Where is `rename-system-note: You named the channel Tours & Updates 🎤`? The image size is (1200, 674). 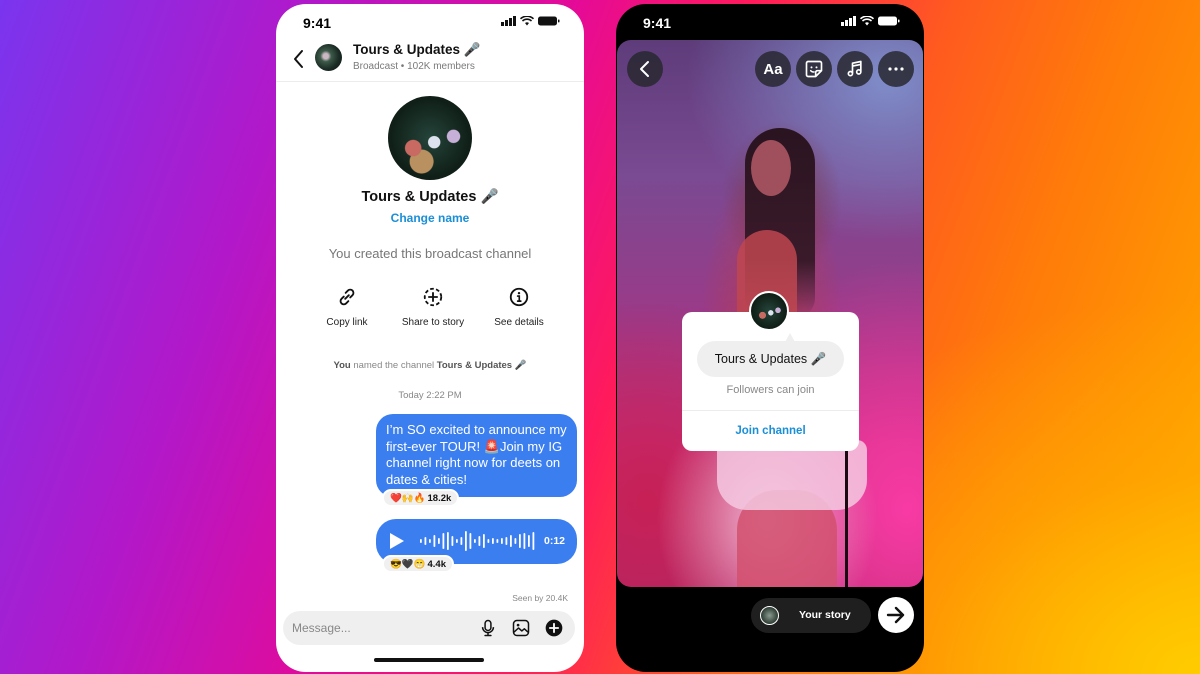
rename-system-note: You named the channel Tours & Updates 🎤 is located at coordinates (430, 365).